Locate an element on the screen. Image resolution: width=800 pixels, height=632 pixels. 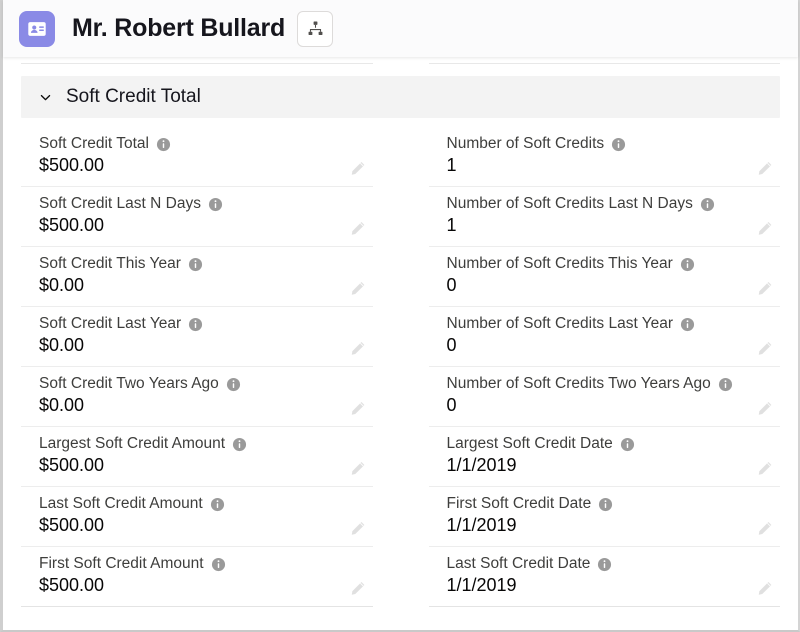
section-title: Soft Credit Total is located at coordinates (133, 96).